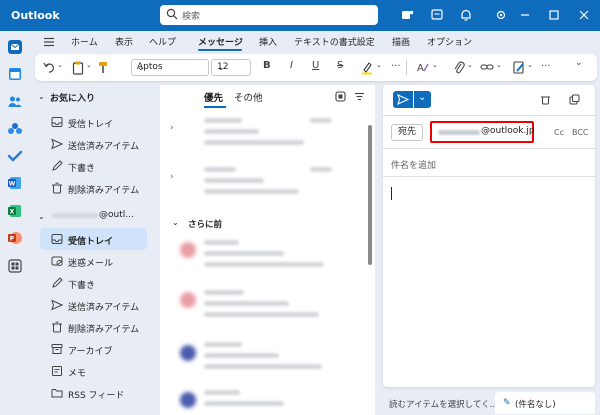 Image resolution: width=600 pixels, height=415 pixels. Describe the element at coordinates (379, 68) in the screenshot. I see `highlight-dropdown-icon: ⌄` at that location.